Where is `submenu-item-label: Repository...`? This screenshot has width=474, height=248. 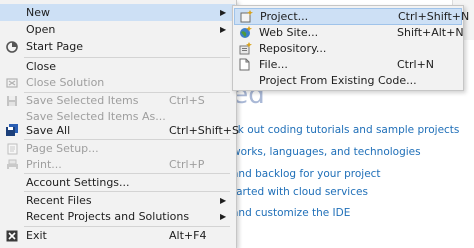
submenu-item-label: Repository... is located at coordinates (293, 48).